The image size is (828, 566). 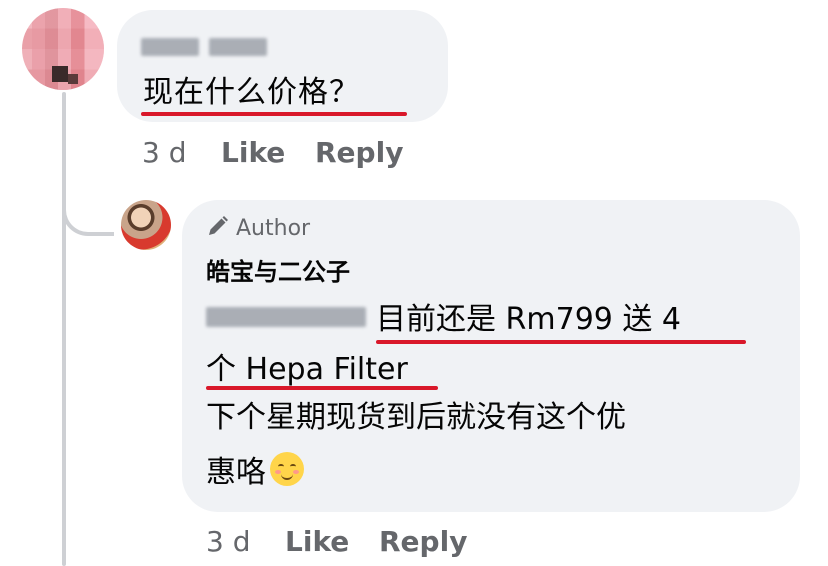 What do you see at coordinates (307, 369) in the screenshot?
I see `reply-line-2: 个 Hepa Filter` at bounding box center [307, 369].